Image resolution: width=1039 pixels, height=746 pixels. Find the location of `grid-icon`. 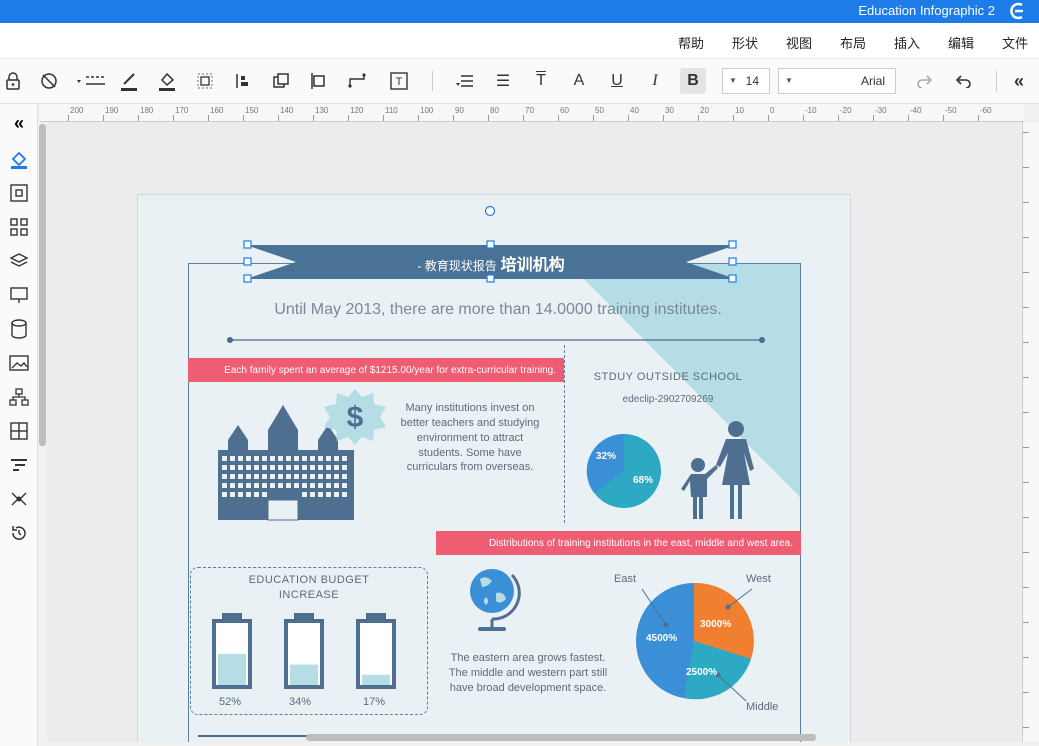

grid-icon is located at coordinates (19, 227).